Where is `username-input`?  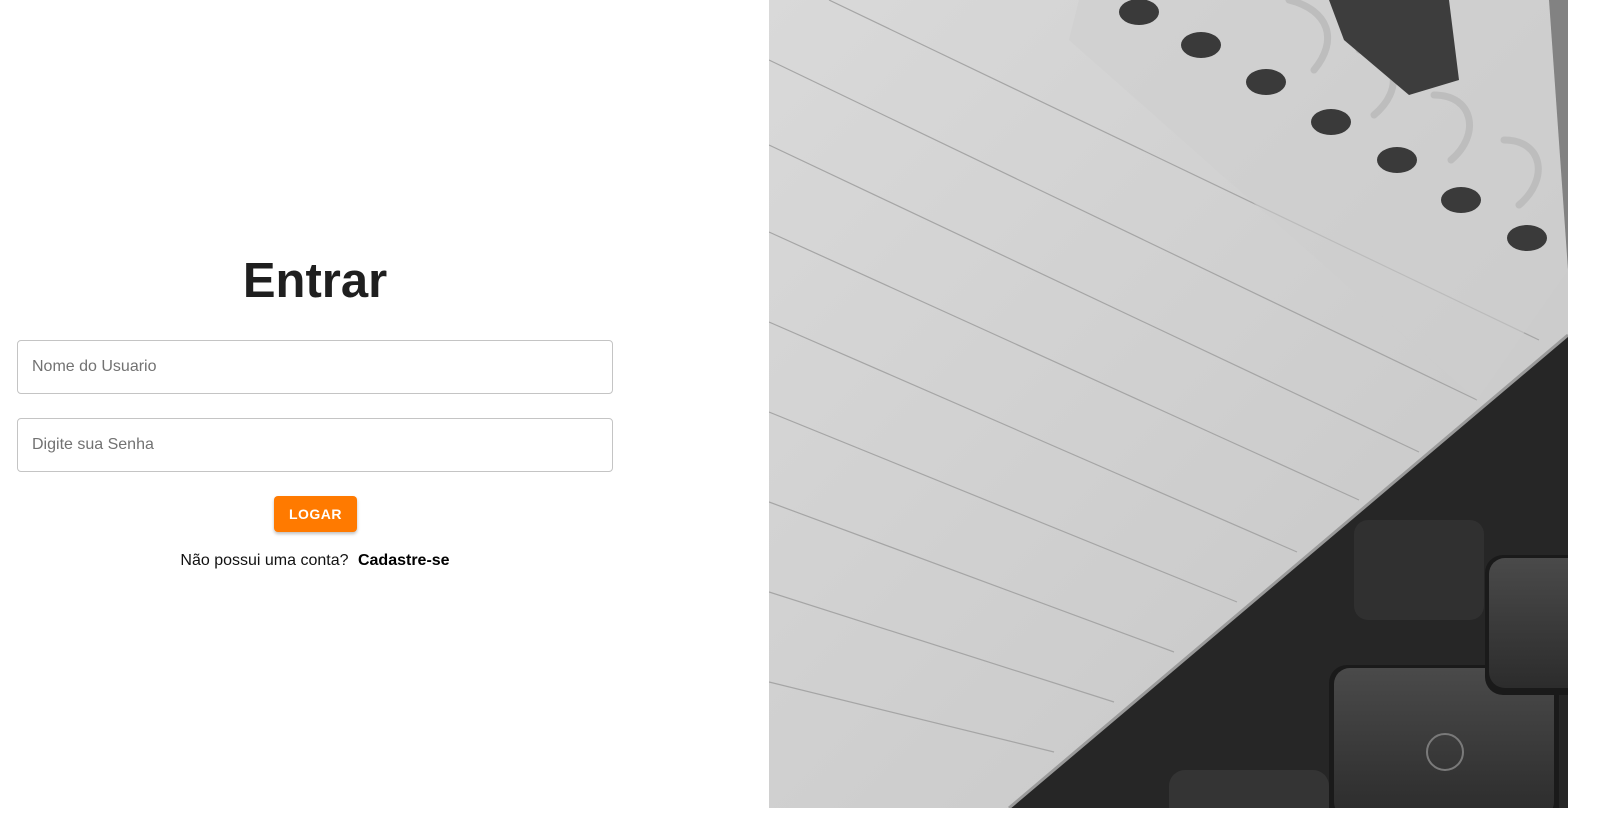 username-input is located at coordinates (315, 367).